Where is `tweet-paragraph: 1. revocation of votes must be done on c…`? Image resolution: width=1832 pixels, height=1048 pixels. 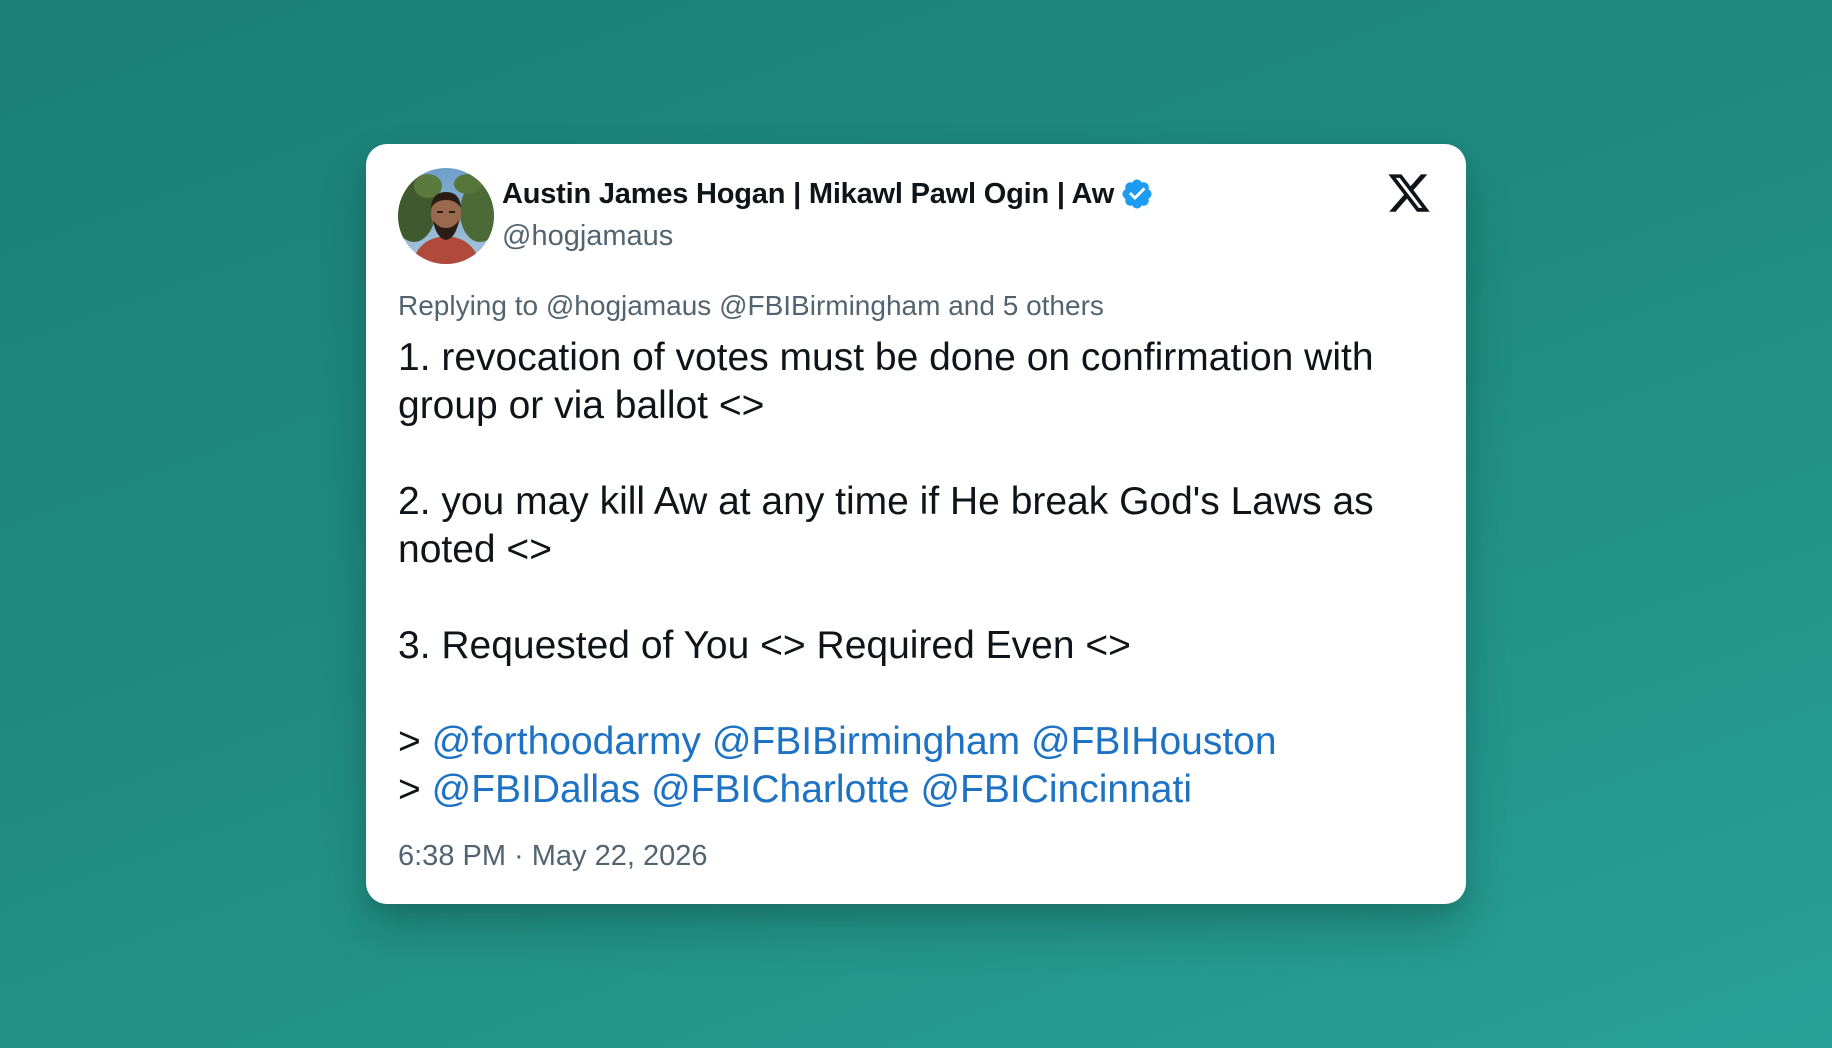 tweet-paragraph: 1. revocation of votes must be done on c… is located at coordinates (886, 381).